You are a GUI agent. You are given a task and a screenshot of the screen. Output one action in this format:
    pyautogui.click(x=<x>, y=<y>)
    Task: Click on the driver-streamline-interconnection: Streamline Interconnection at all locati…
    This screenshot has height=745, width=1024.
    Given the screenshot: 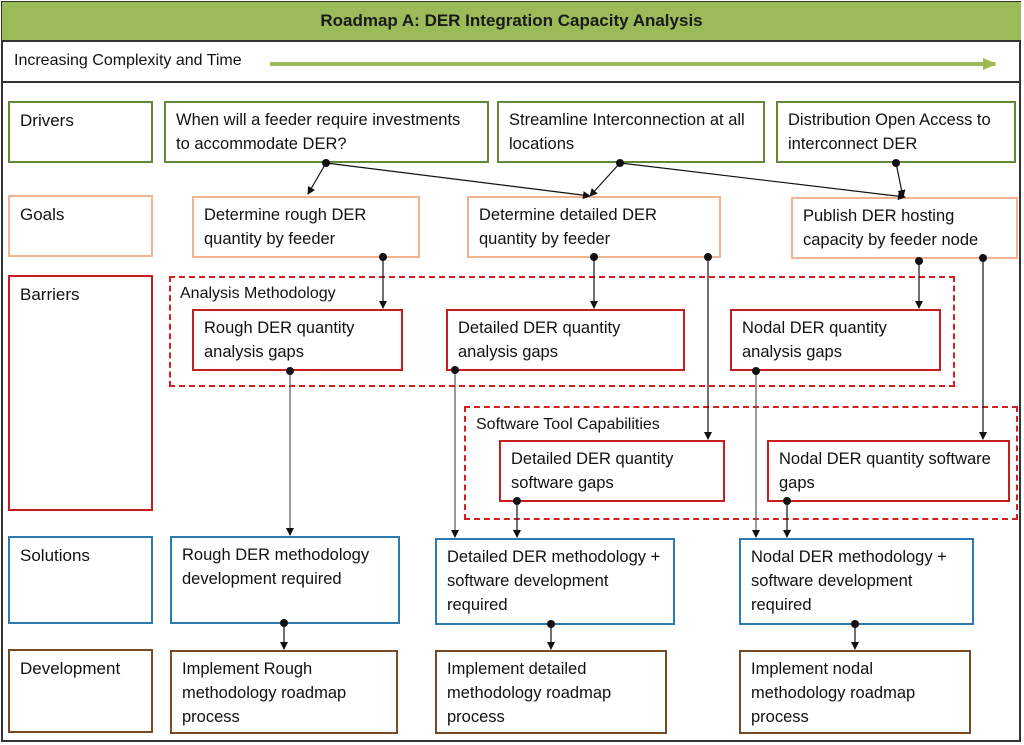 What is the action you would take?
    pyautogui.click(x=631, y=132)
    